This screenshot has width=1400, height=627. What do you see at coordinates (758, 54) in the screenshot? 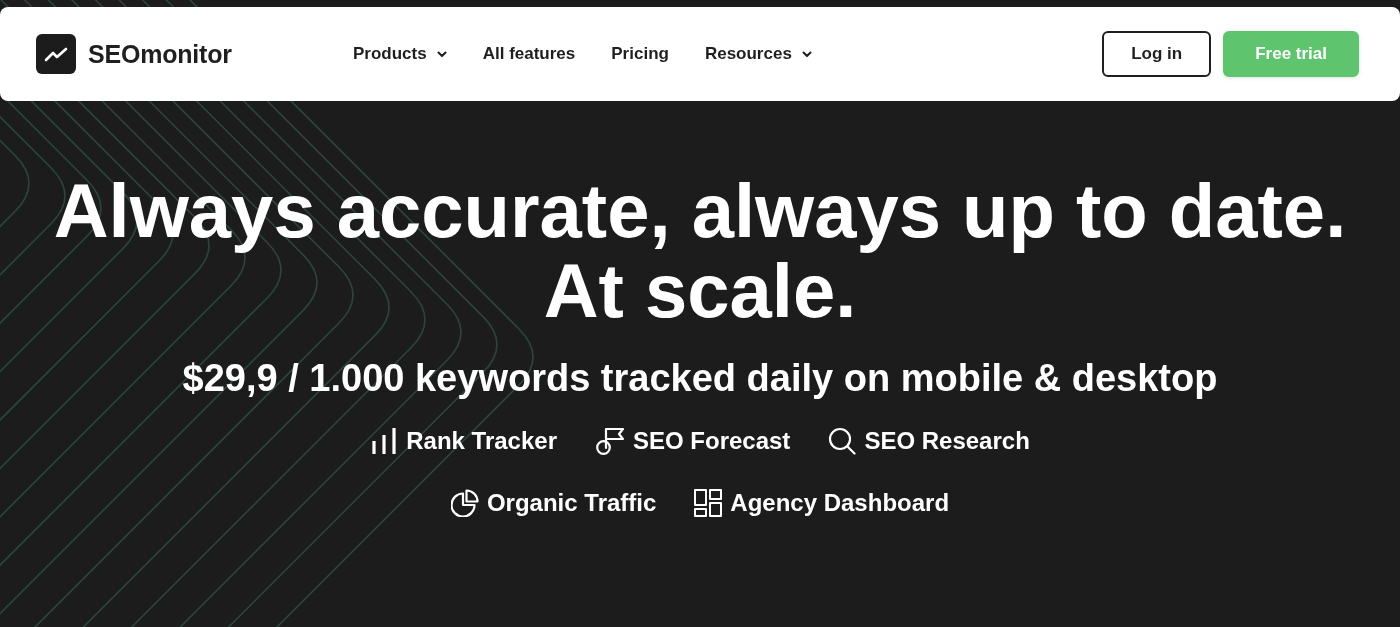
I see `nav-link: Resources` at bounding box center [758, 54].